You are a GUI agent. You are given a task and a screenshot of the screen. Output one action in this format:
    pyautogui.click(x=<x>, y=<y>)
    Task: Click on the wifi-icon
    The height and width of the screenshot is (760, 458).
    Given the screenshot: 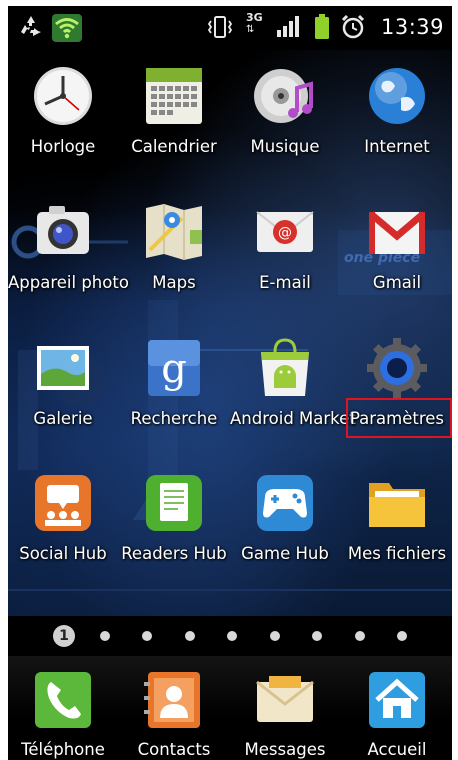 What is the action you would take?
    pyautogui.click(x=67, y=28)
    